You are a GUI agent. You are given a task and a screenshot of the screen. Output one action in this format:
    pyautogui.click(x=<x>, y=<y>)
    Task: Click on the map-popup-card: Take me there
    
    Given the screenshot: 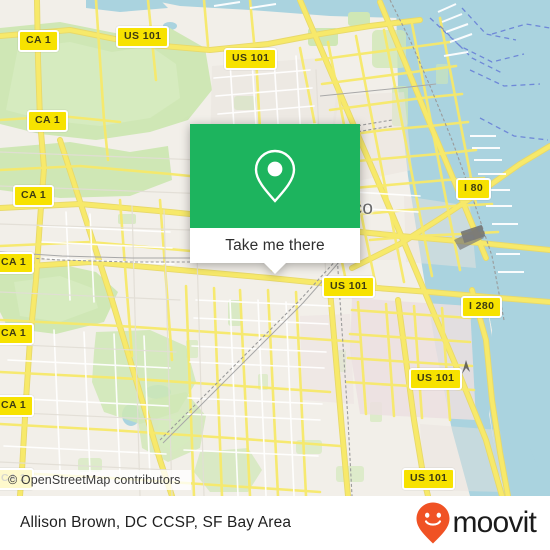 What is the action you would take?
    pyautogui.click(x=275, y=199)
    